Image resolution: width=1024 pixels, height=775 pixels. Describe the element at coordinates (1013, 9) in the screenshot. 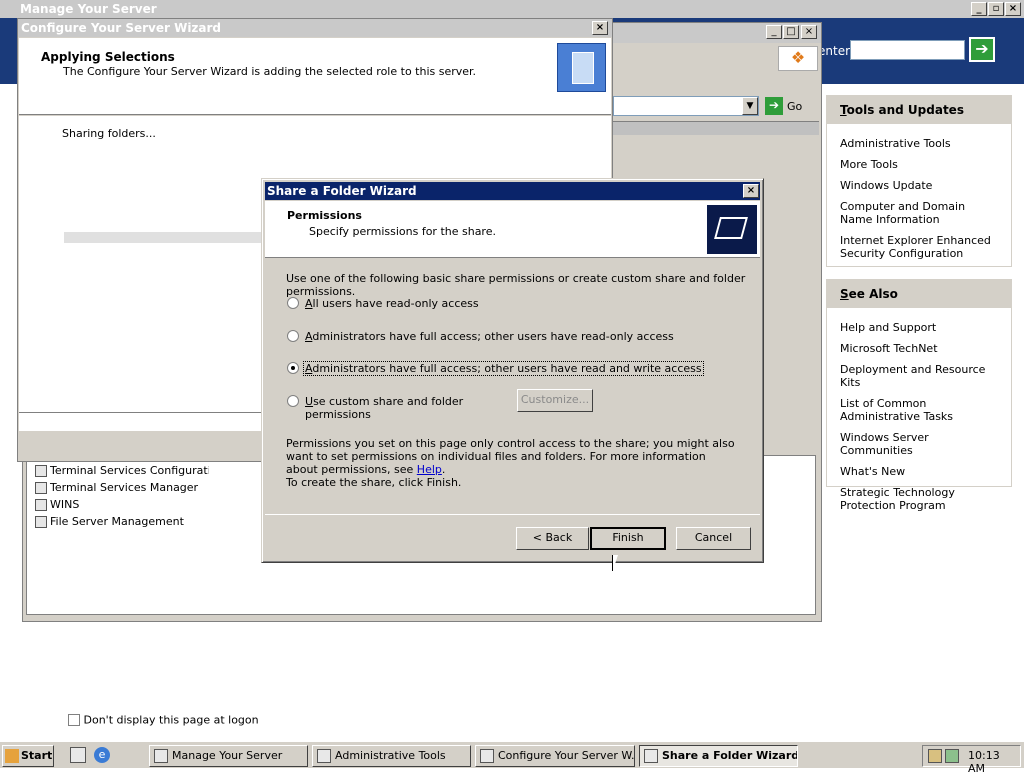

I see `close-button: ×` at that location.